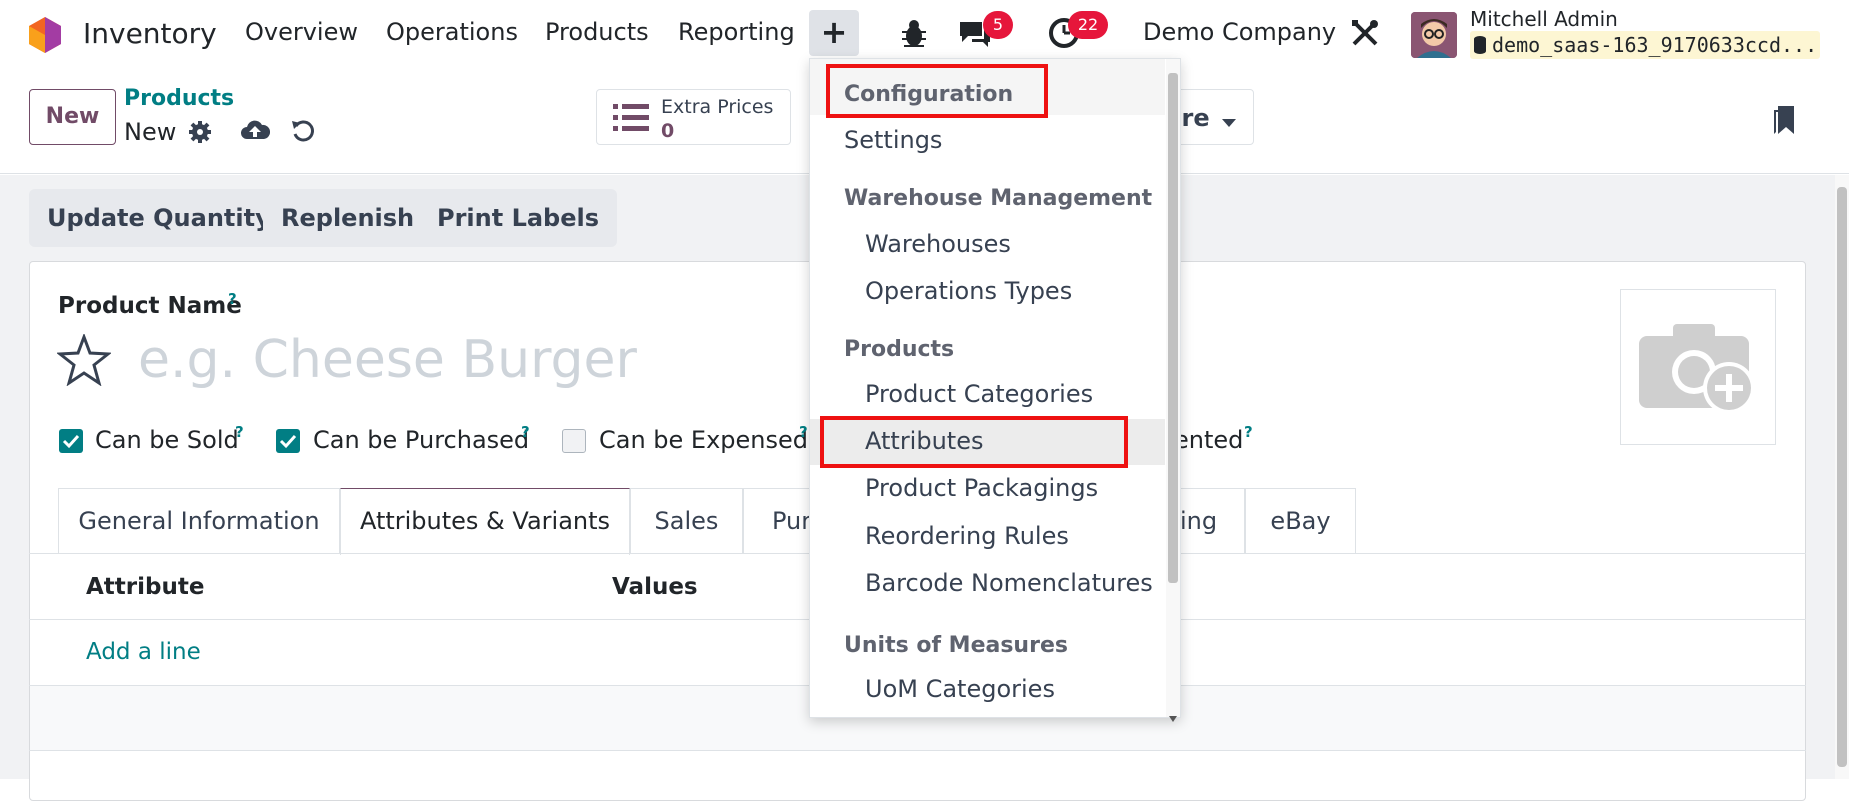 This screenshot has width=1849, height=801. Describe the element at coordinates (84, 359) in the screenshot. I see `favorite-star-icon` at that location.